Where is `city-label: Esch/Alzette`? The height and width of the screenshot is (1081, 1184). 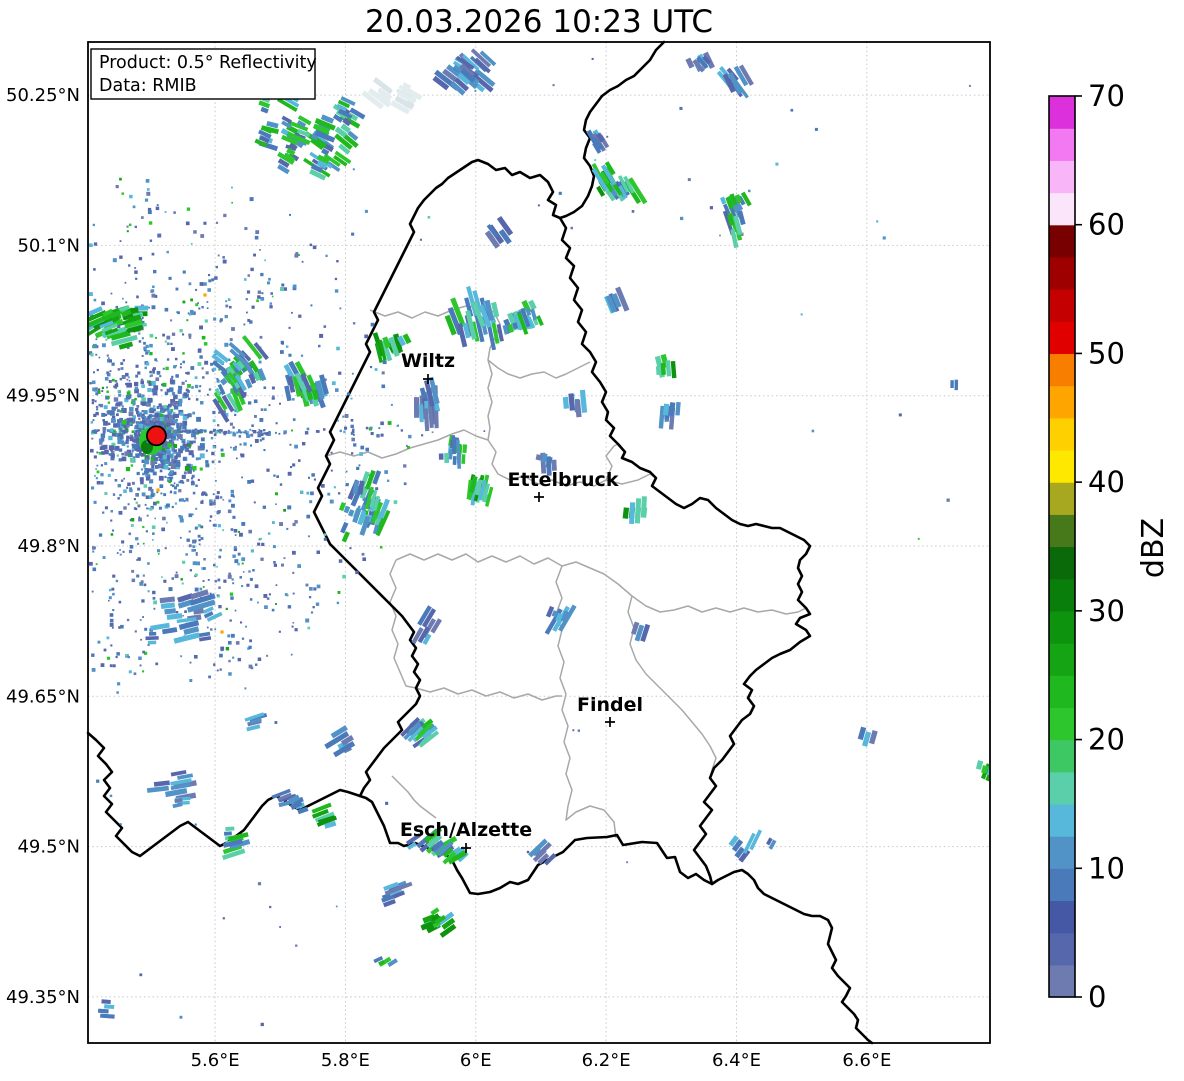 city-label: Esch/Alzette is located at coordinates (466, 830).